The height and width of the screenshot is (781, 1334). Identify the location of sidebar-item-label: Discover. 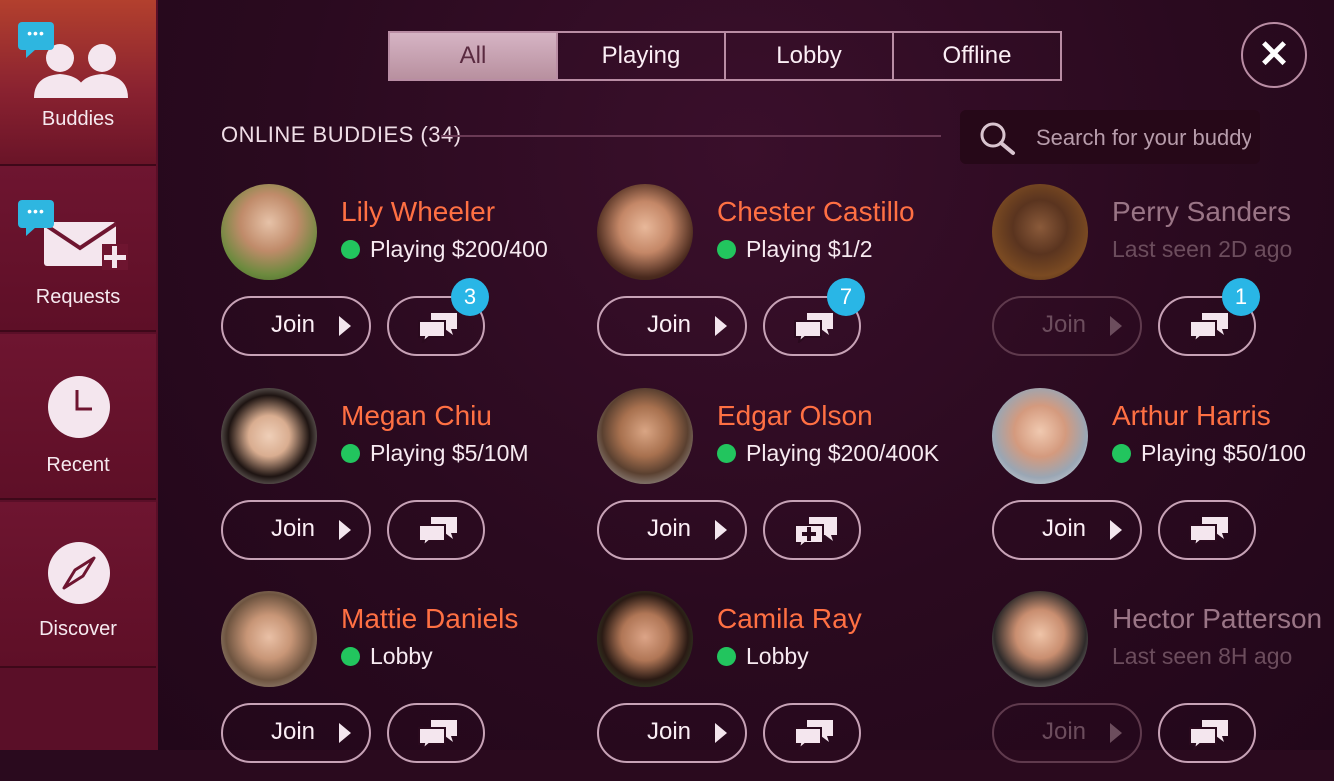
(78, 629).